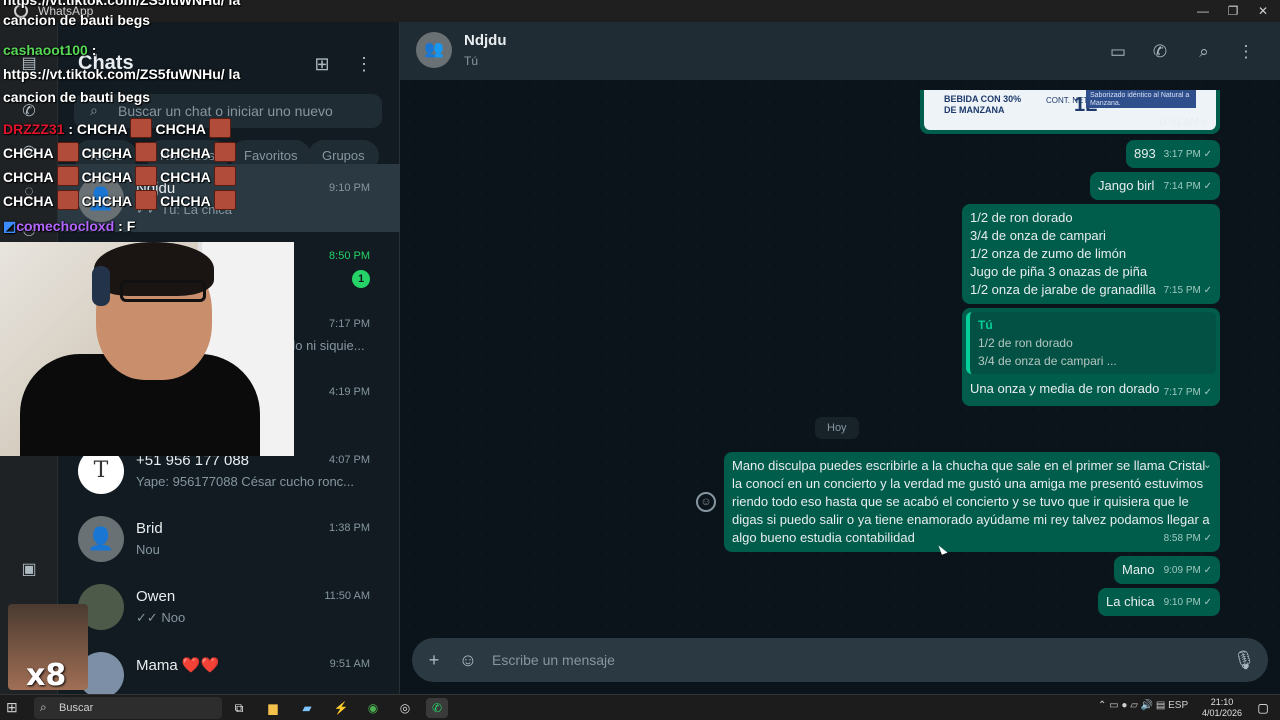 This screenshot has height=720, width=1280. What do you see at coordinates (837, 428) in the screenshot?
I see `day-separator: Hoy` at bounding box center [837, 428].